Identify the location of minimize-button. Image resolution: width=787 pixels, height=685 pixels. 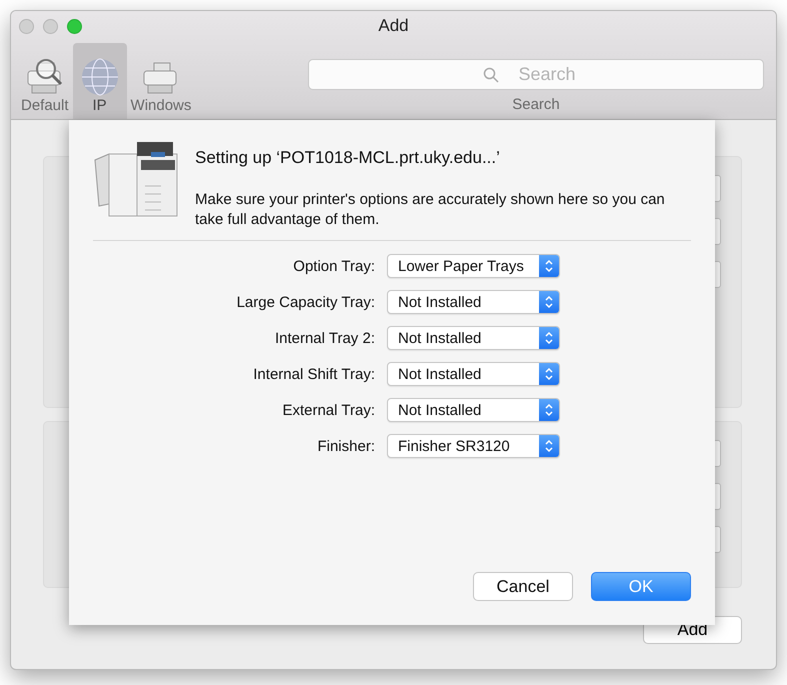
(50, 26).